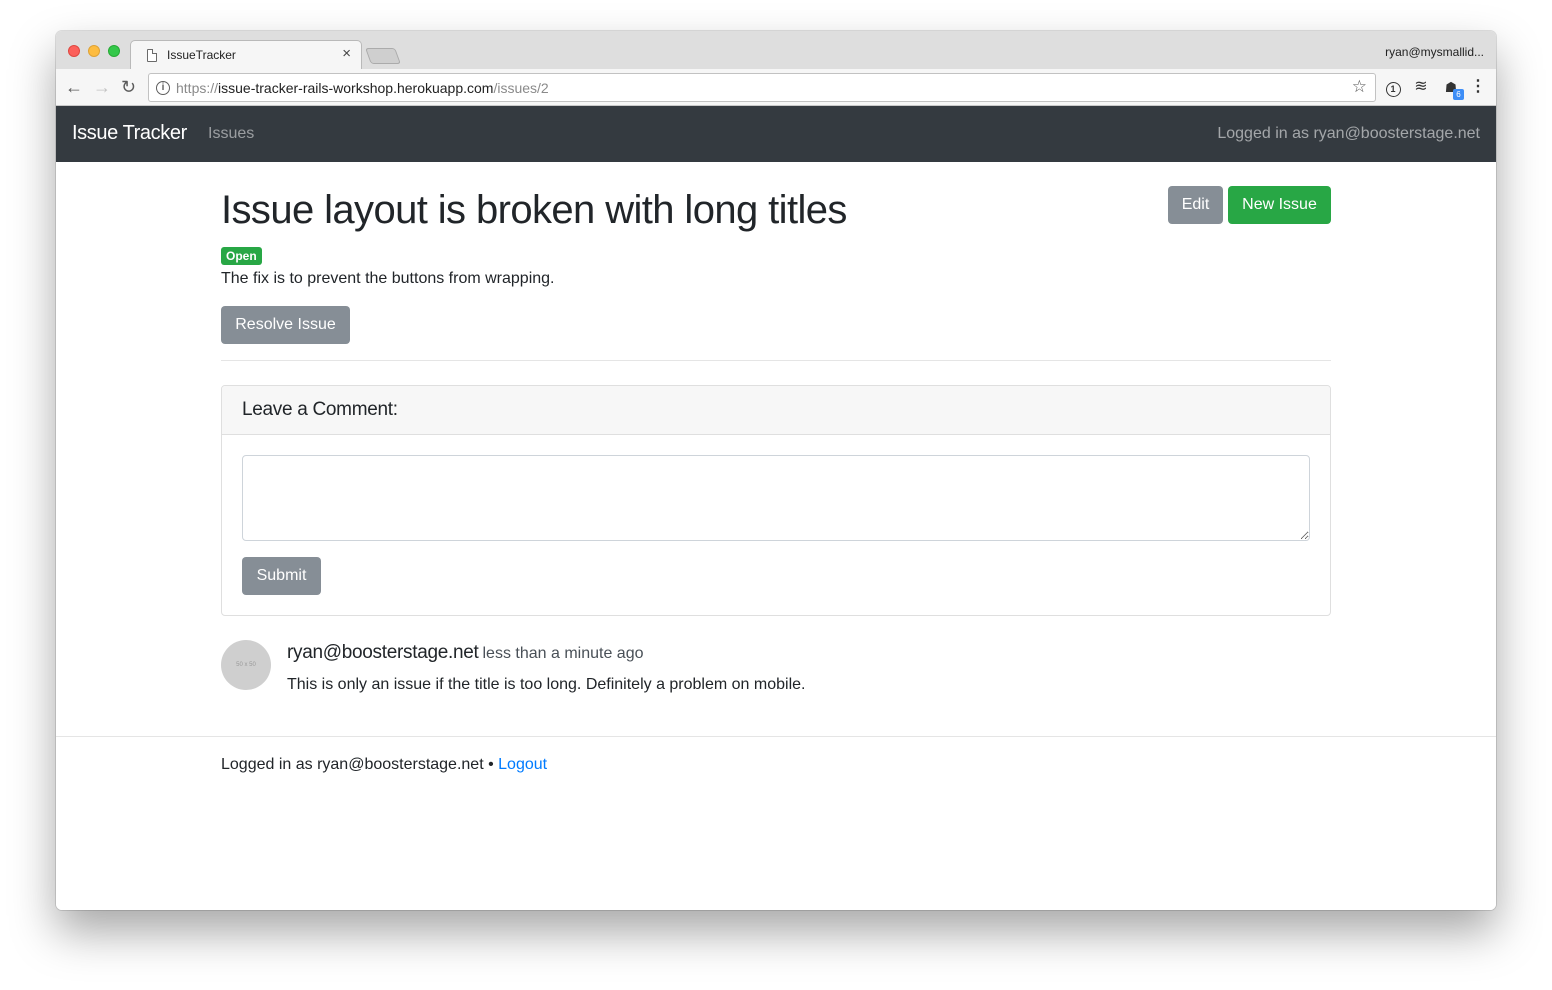  Describe the element at coordinates (383, 652) in the screenshot. I see `comment-author: ryan@boosterstage.net` at that location.